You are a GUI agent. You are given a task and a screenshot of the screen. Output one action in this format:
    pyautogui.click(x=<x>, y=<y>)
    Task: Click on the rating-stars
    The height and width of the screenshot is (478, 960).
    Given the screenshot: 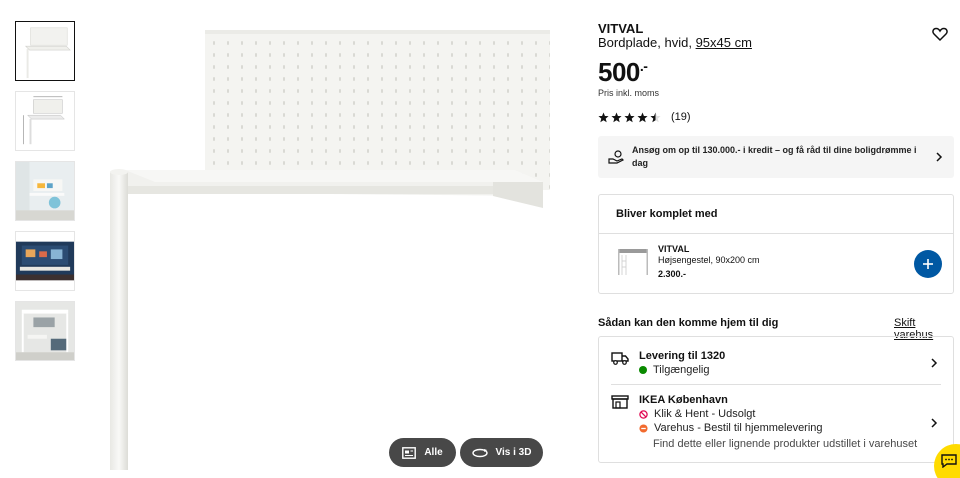 What is the action you would take?
    pyautogui.click(x=629, y=117)
    